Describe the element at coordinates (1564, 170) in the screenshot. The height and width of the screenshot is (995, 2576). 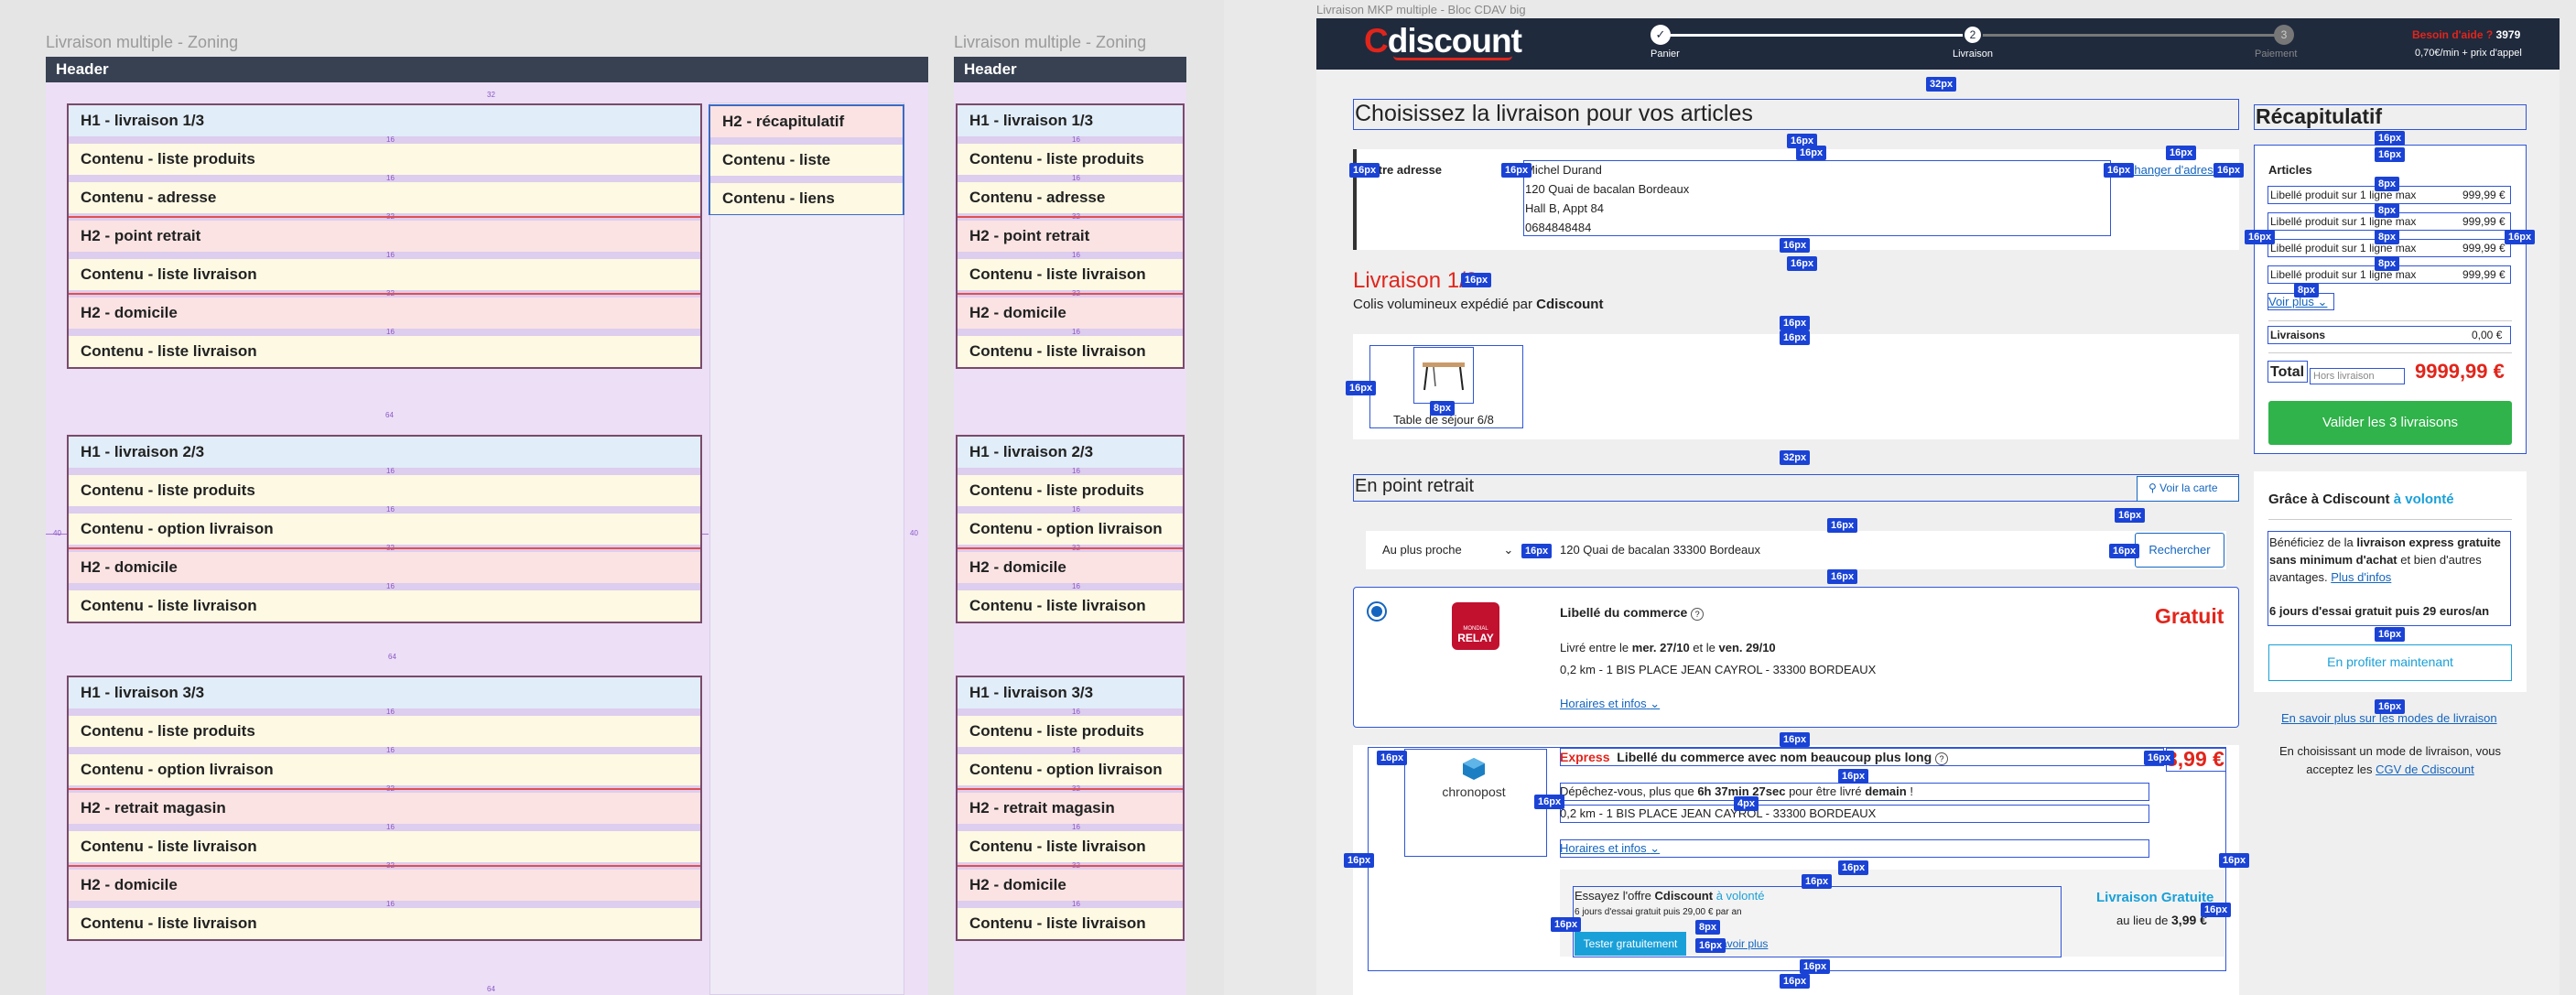
I see `address-name: Michel Durand` at that location.